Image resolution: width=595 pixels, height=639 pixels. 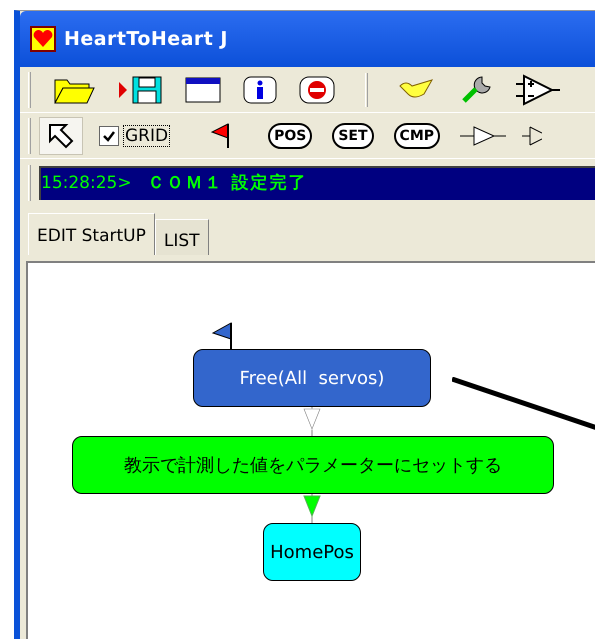 I want to click on command-button: POS, so click(x=290, y=135).